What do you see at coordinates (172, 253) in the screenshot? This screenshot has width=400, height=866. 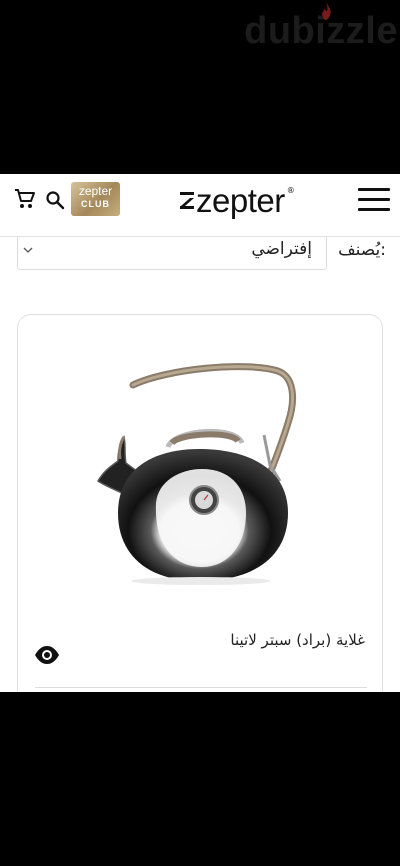 I see `sort-dropdown: إفتراضي` at bounding box center [172, 253].